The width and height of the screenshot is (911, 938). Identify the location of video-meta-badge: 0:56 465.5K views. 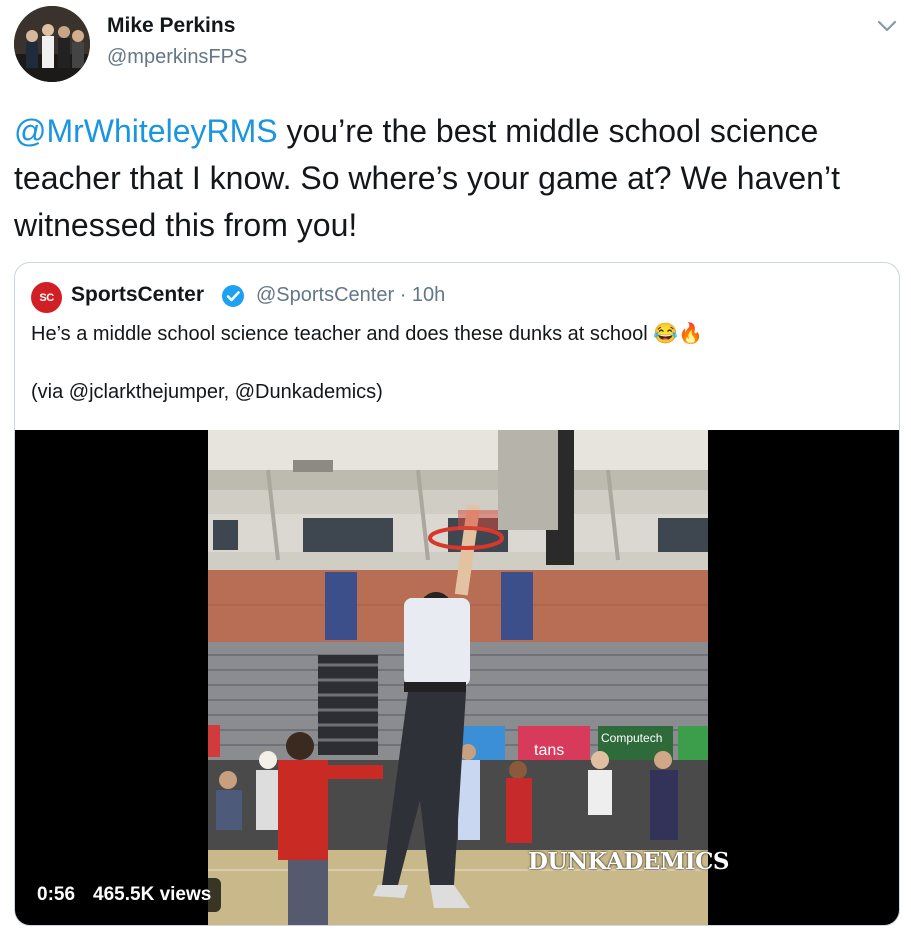
(124, 895).